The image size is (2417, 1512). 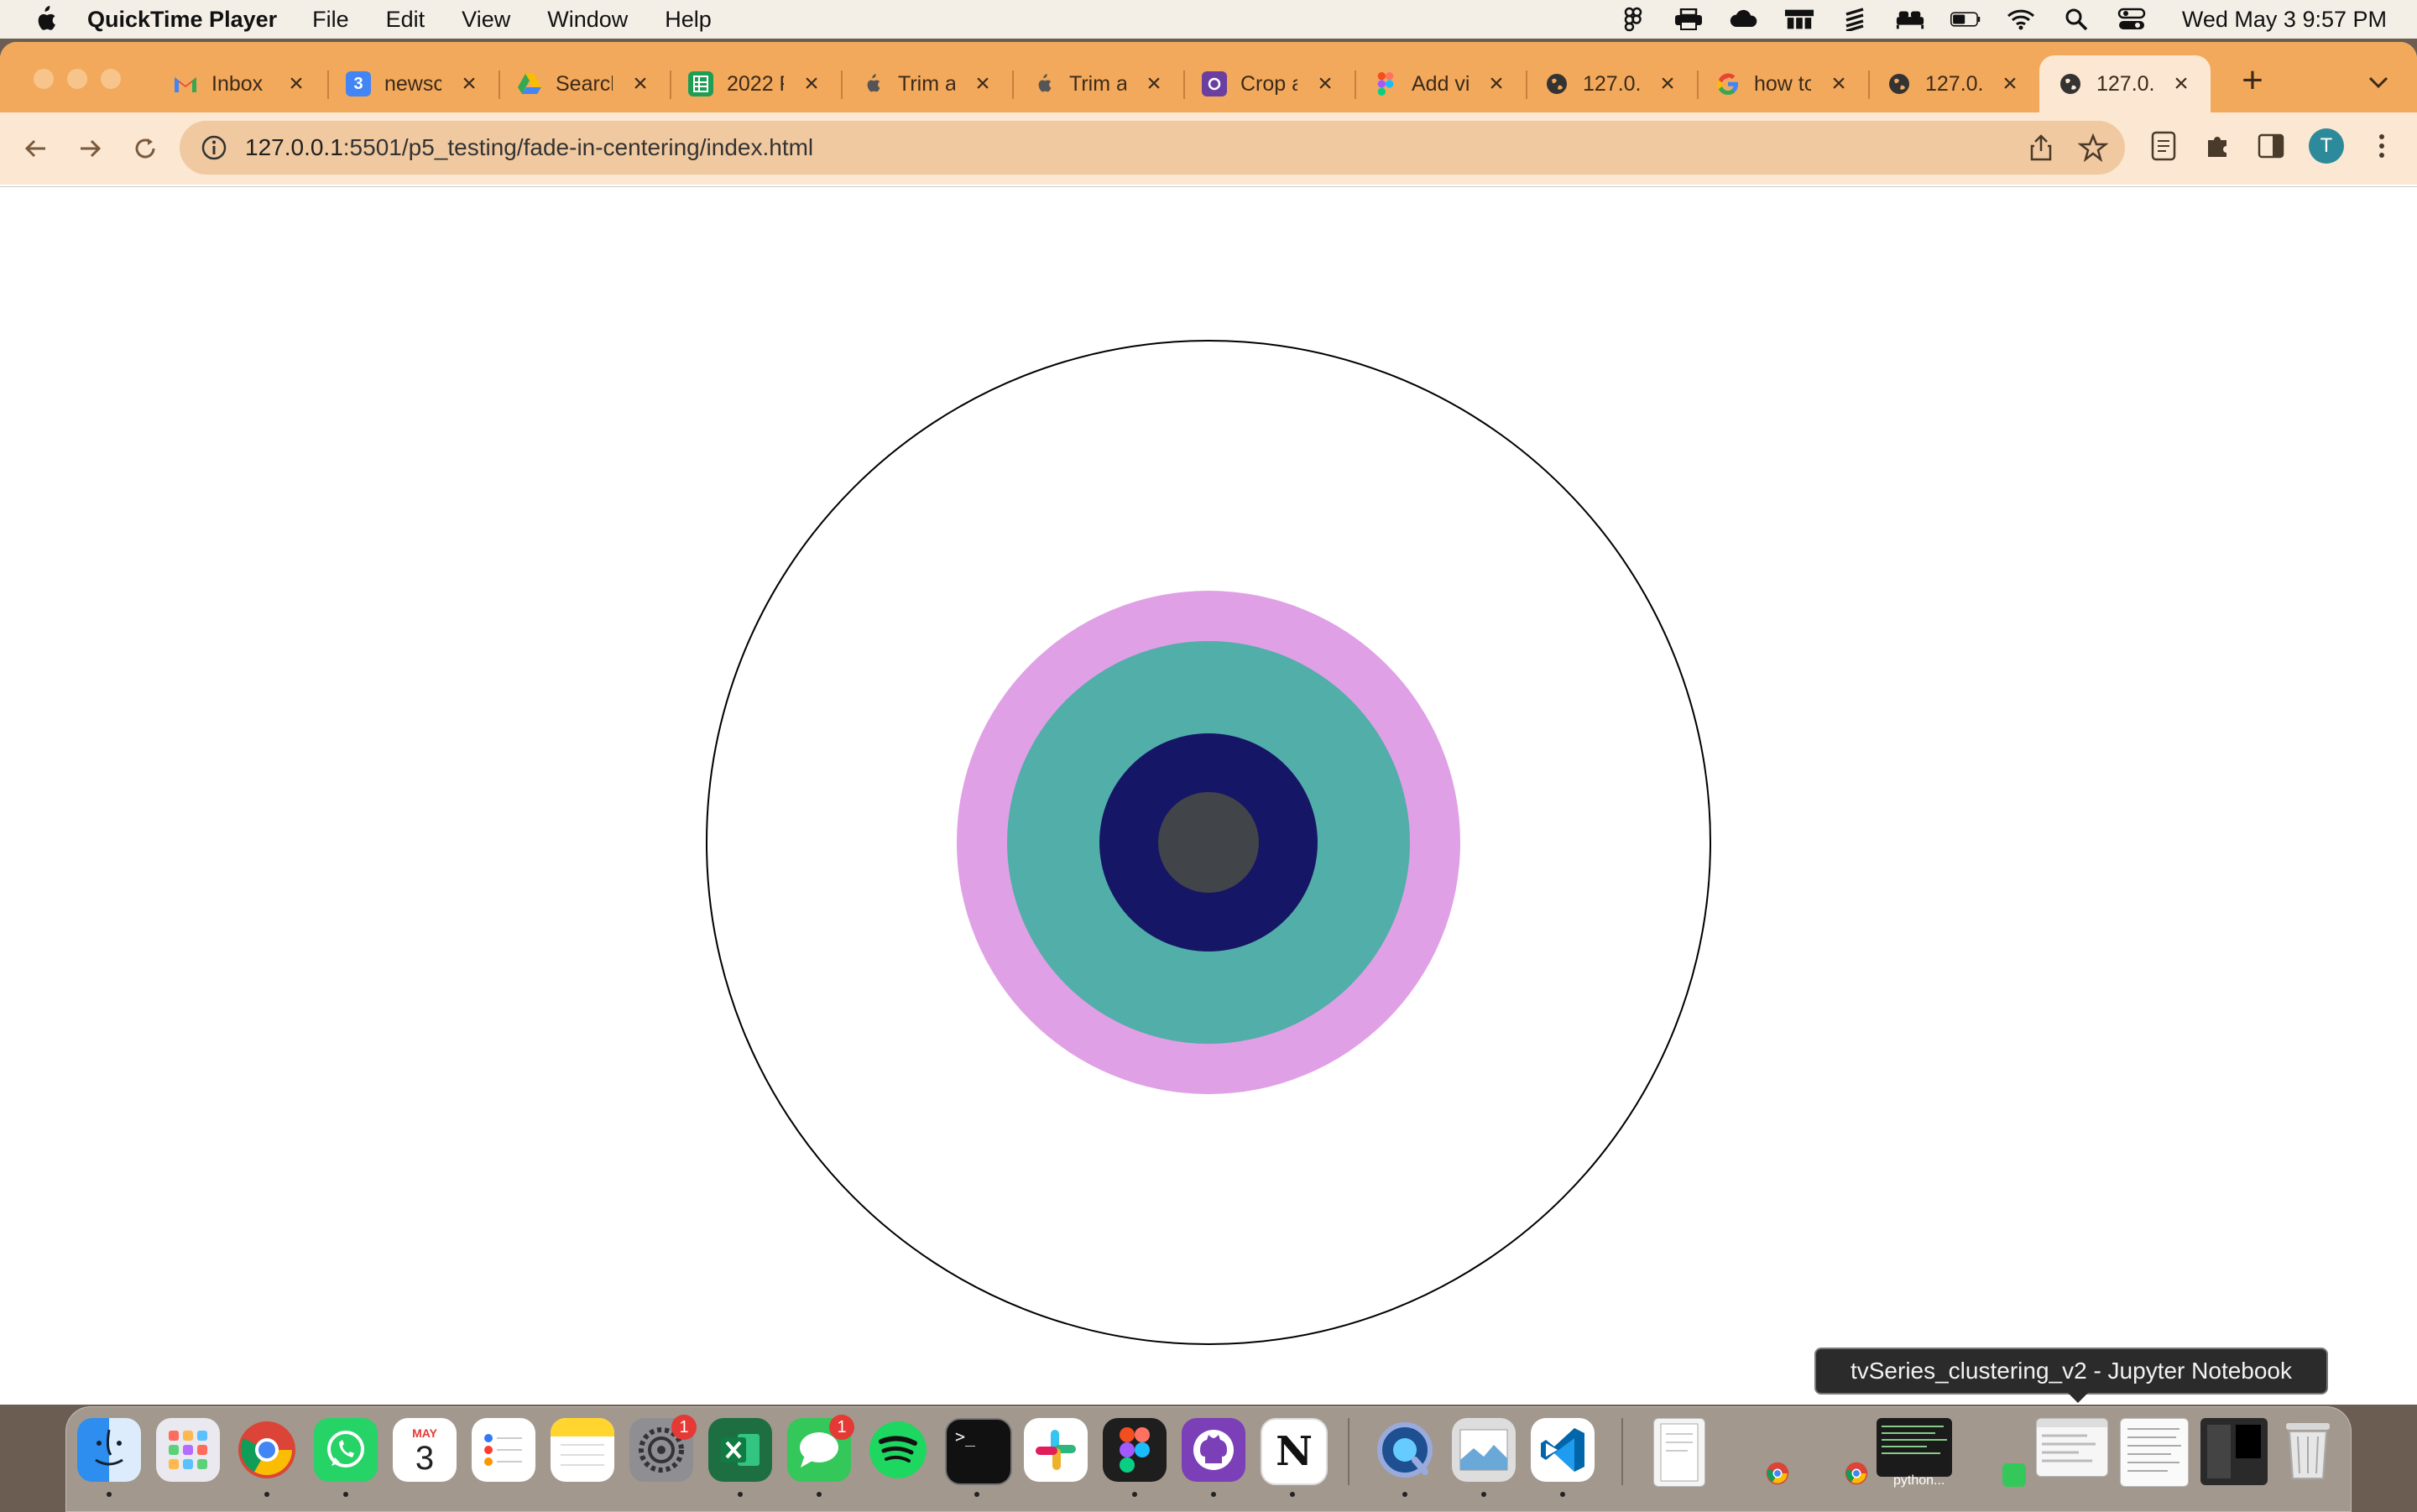 What do you see at coordinates (2308, 1450) in the screenshot?
I see `trash-icon` at bounding box center [2308, 1450].